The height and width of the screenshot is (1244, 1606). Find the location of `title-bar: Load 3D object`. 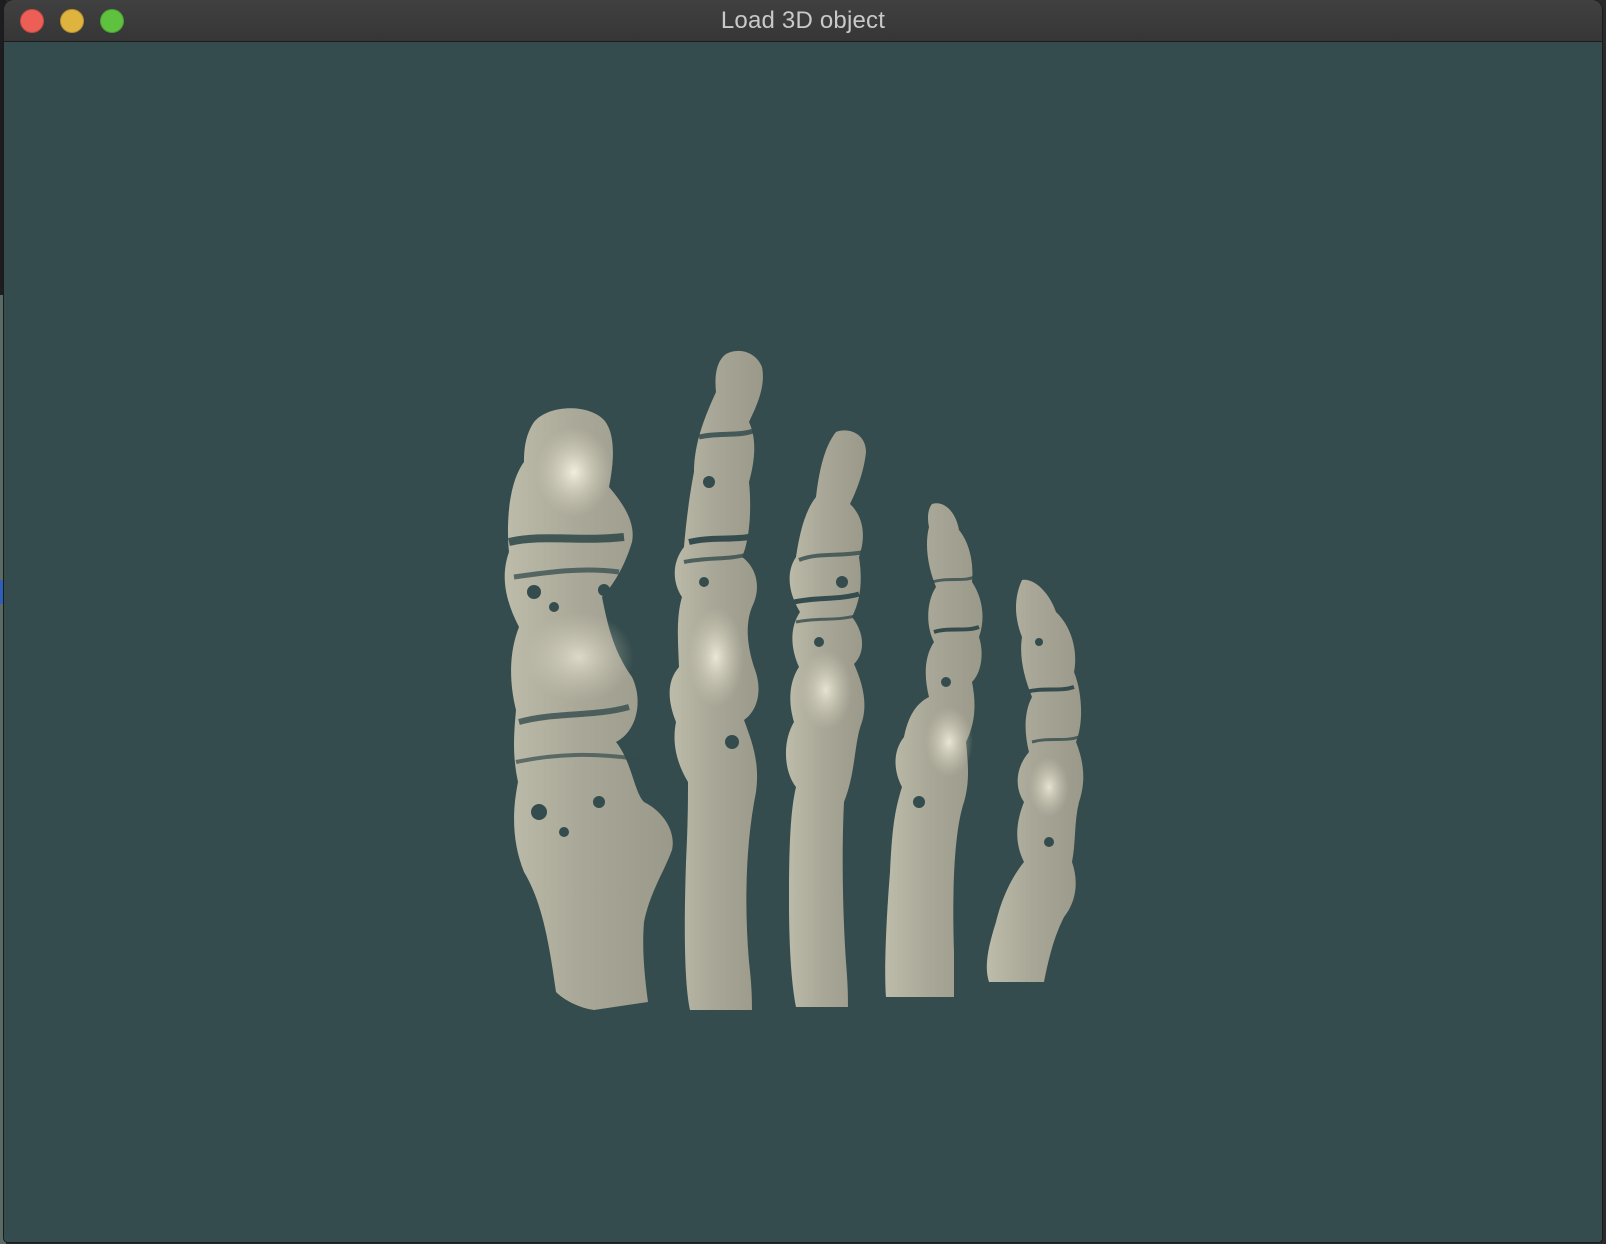

title-bar: Load 3D object is located at coordinates (803, 21).